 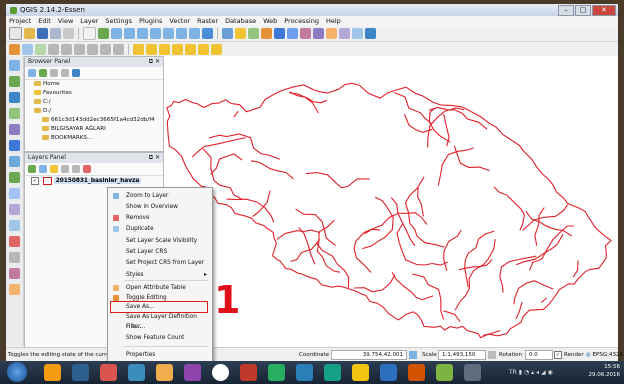 I want to click on layer-labeling-icon, so click(x=151, y=49).